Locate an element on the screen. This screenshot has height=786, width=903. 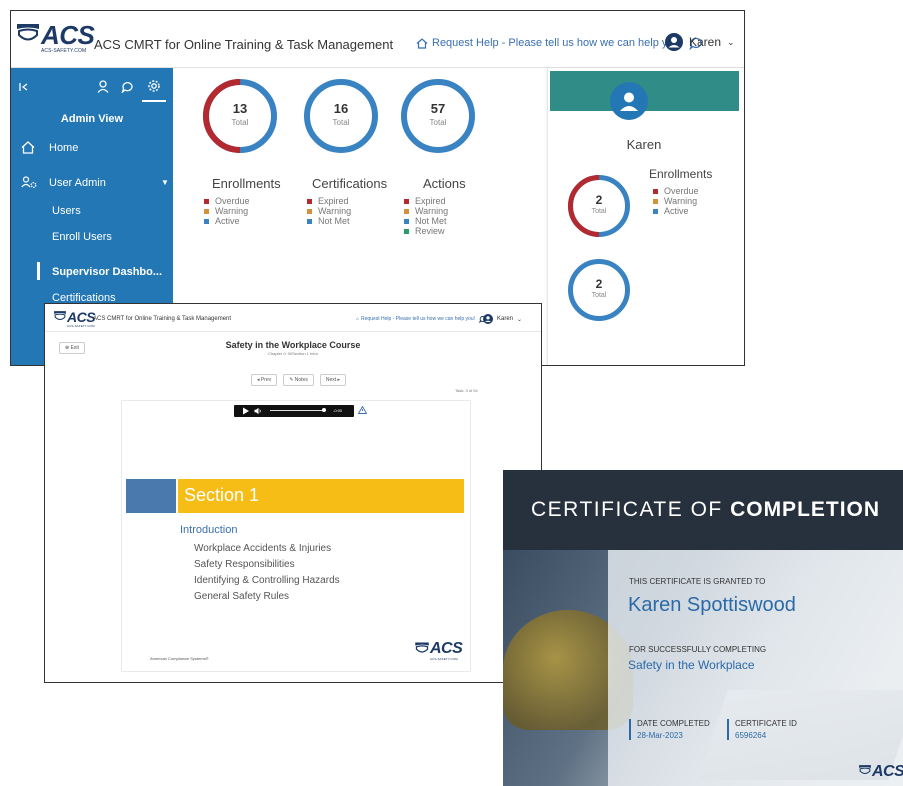
home-icon is located at coordinates (422, 43).